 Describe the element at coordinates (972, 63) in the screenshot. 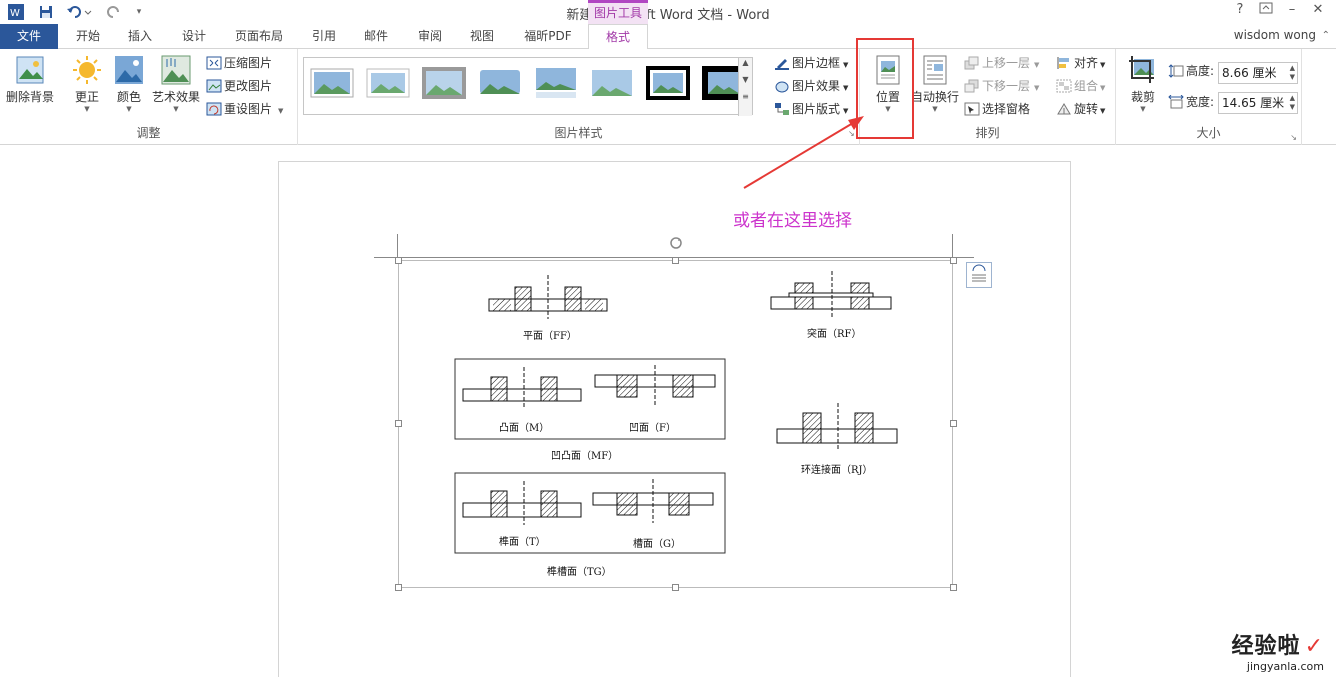

I see `bring-forward-icon` at that location.